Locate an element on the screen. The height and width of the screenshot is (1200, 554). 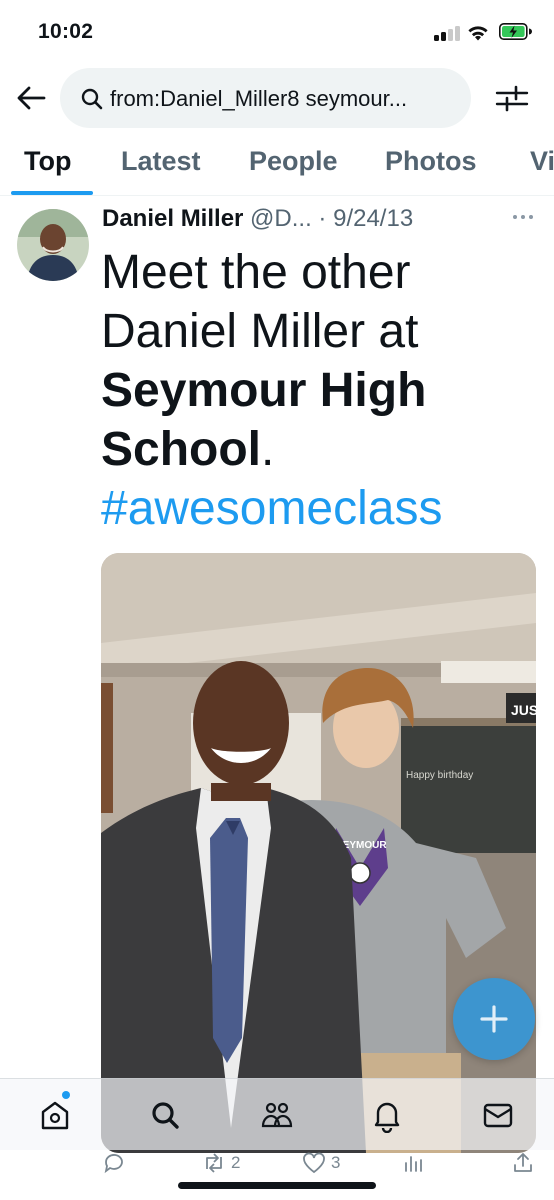
tab-latest: Latest is located at coordinates (161, 161).